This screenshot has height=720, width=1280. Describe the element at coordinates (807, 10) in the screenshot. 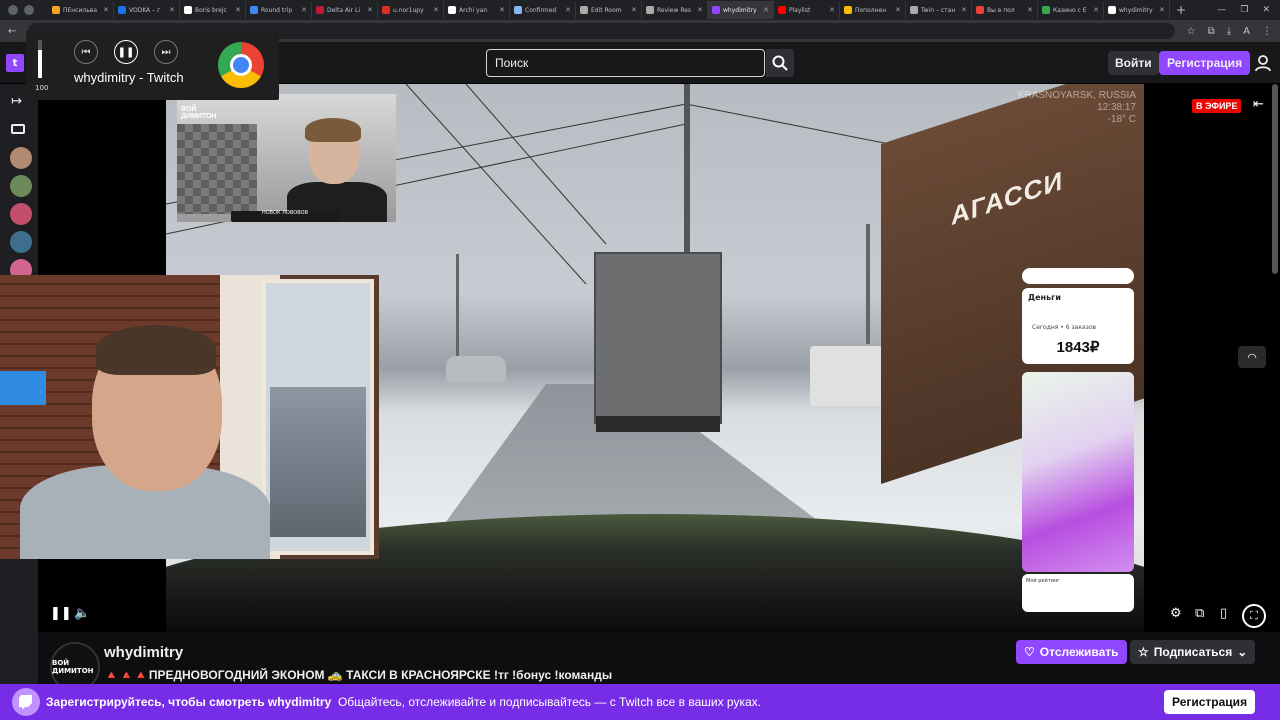

I see `browser-tab-11: Playlist ✕` at that location.